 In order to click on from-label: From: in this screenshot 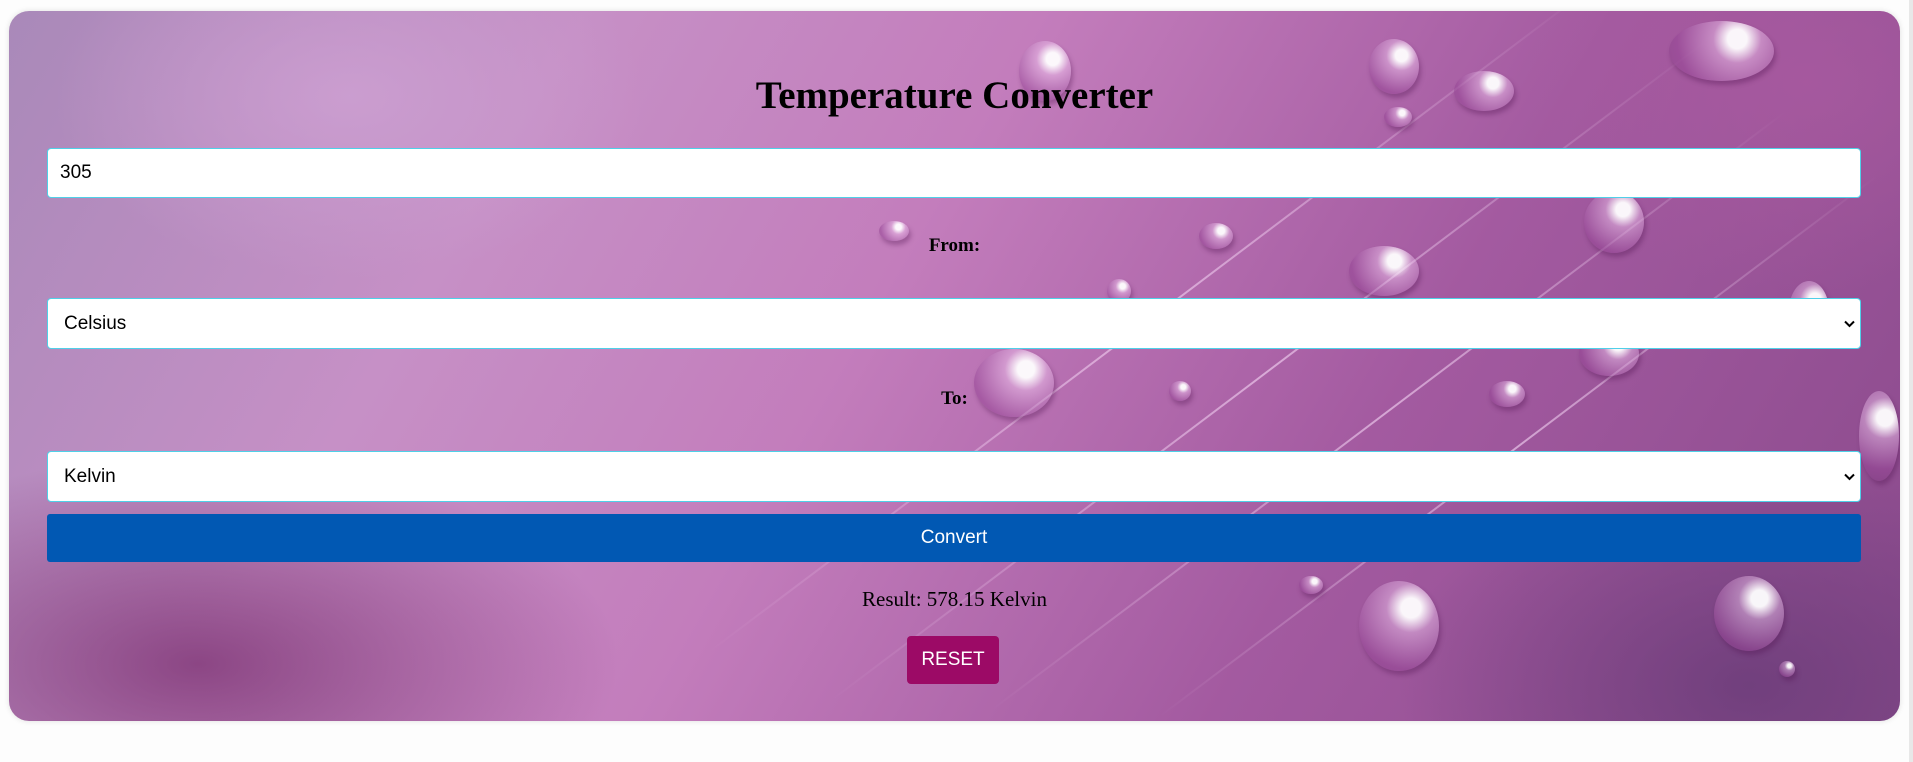, I will do `click(954, 245)`.